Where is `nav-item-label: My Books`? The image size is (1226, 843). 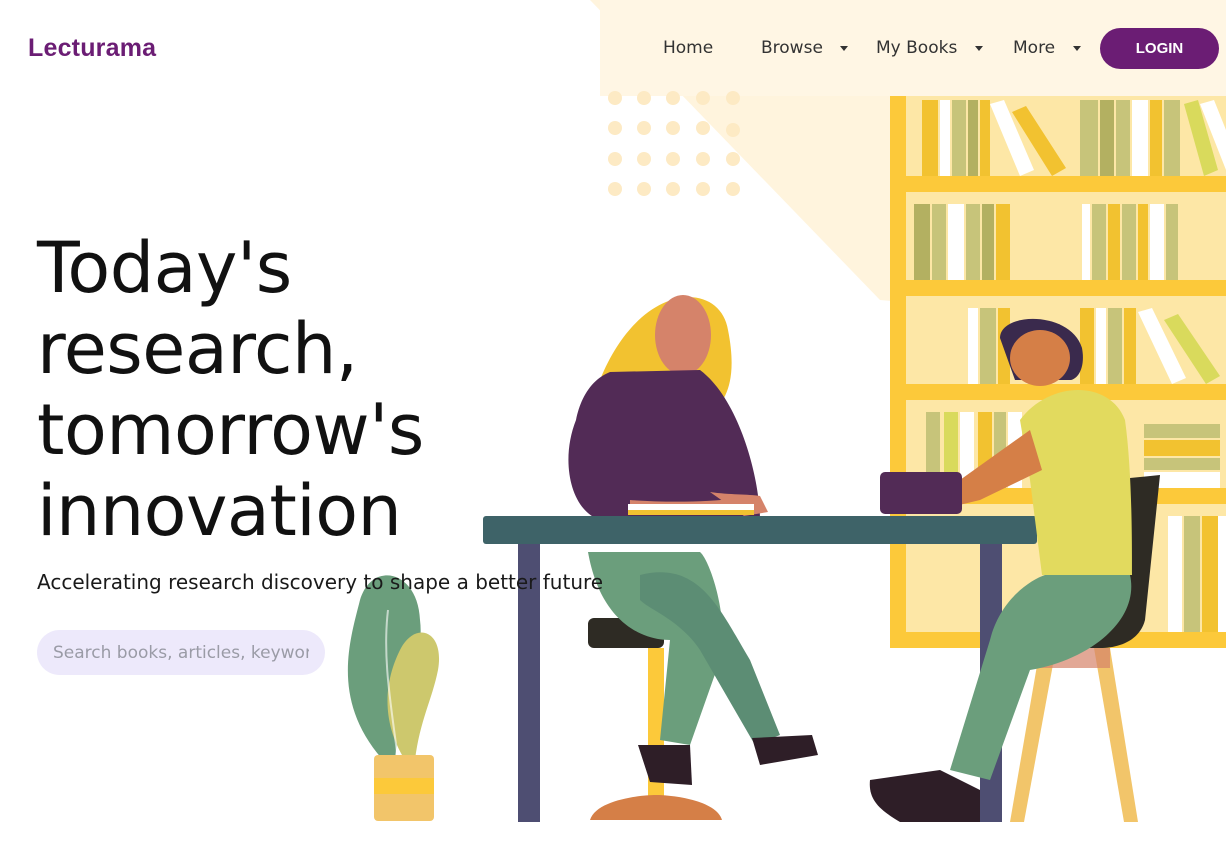
nav-item-label: My Books is located at coordinates (917, 48).